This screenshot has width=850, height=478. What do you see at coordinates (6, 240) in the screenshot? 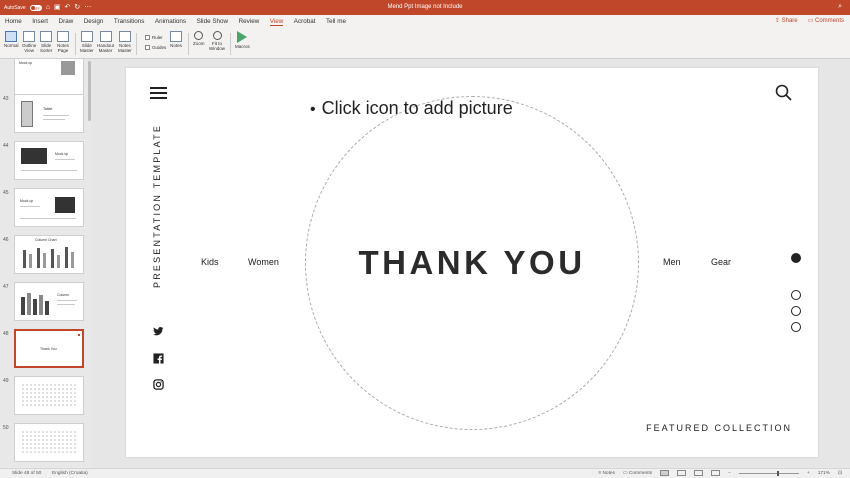
I see `slide-number: 46` at bounding box center [6, 240].